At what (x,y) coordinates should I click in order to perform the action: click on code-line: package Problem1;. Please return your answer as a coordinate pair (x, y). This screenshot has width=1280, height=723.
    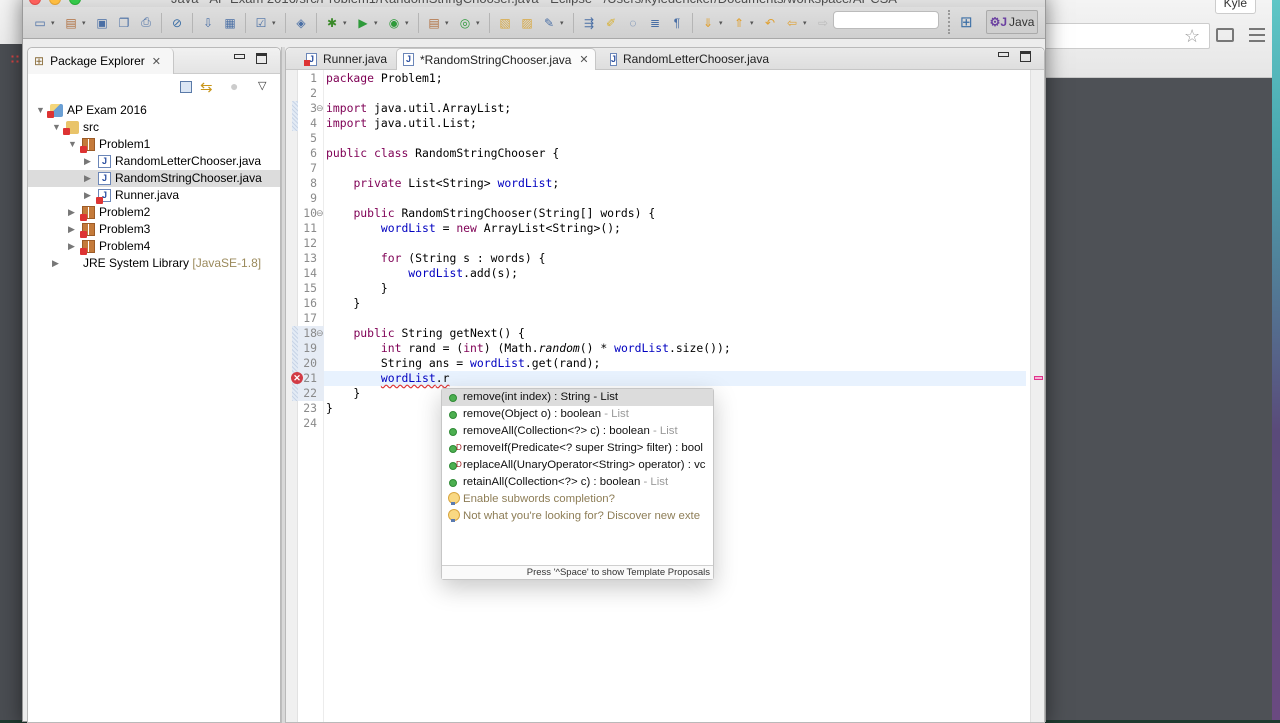
    Looking at the image, I should click on (384, 78).